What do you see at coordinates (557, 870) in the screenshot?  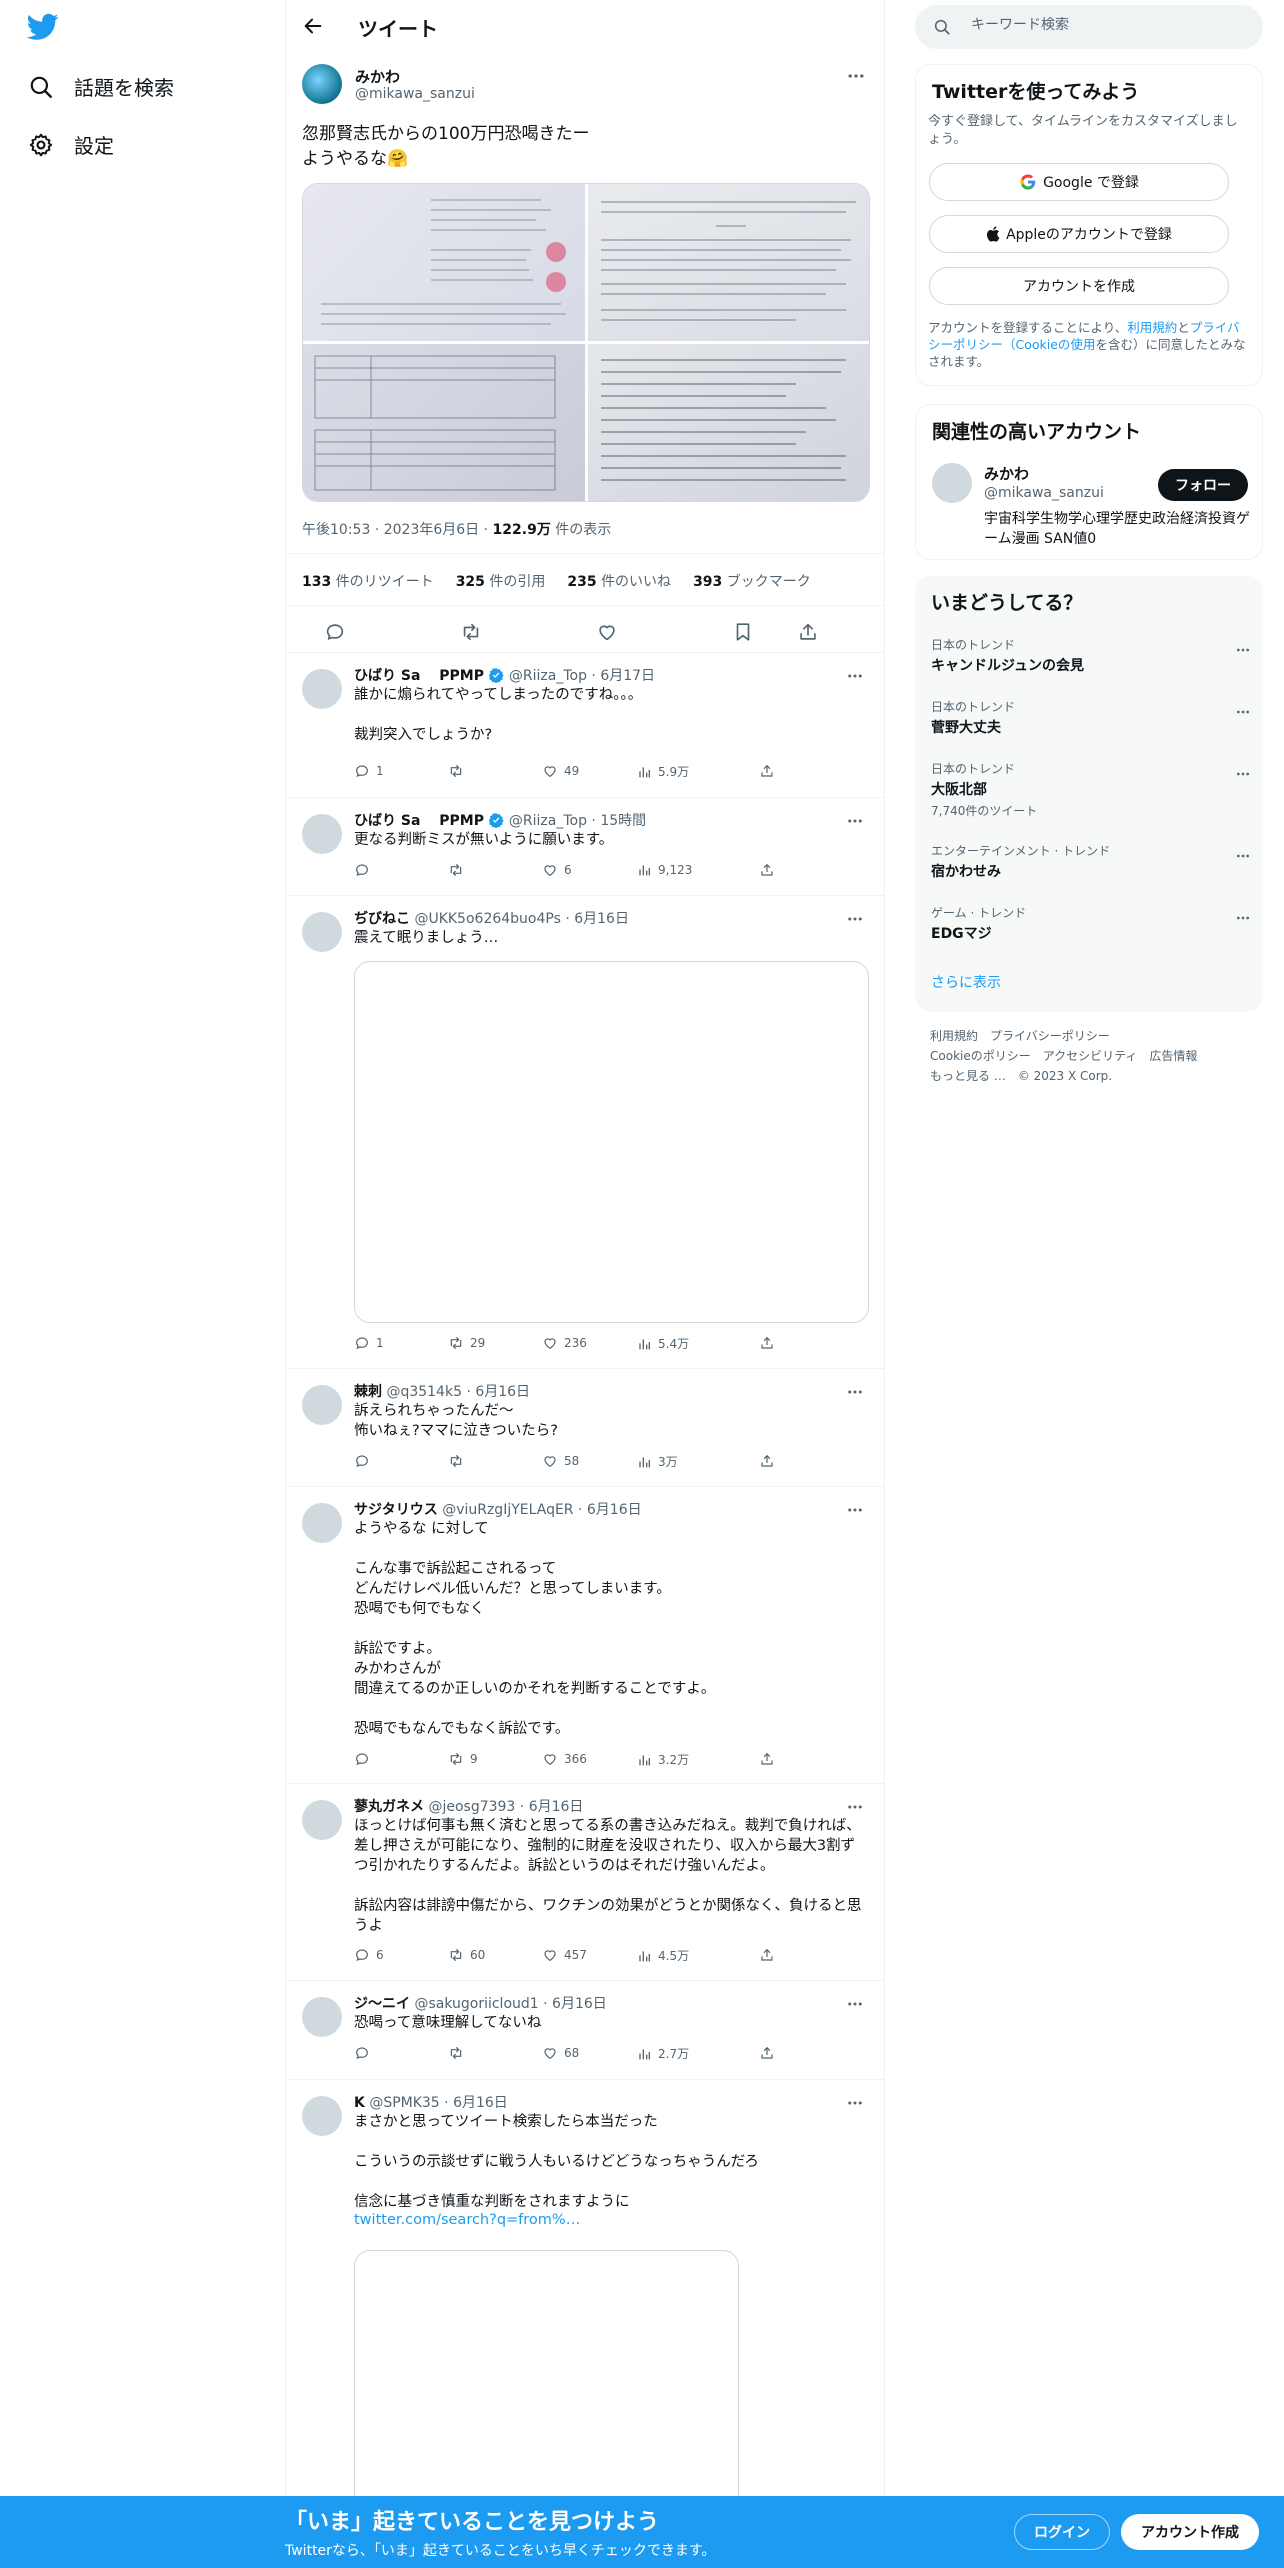 I see `like-button: 6` at bounding box center [557, 870].